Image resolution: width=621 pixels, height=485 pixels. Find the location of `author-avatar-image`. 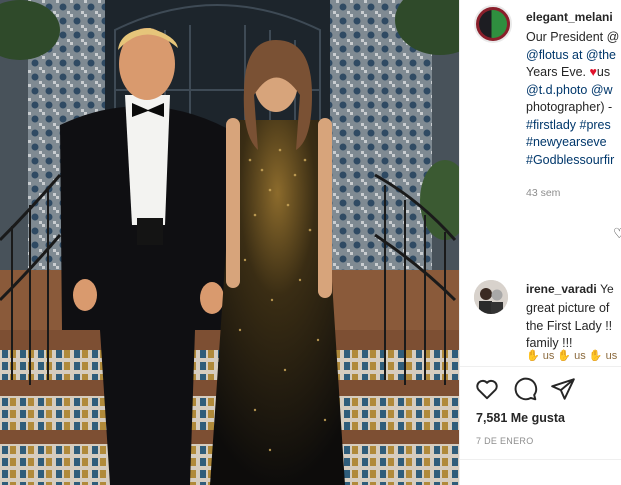

author-avatar-image is located at coordinates (493, 24).